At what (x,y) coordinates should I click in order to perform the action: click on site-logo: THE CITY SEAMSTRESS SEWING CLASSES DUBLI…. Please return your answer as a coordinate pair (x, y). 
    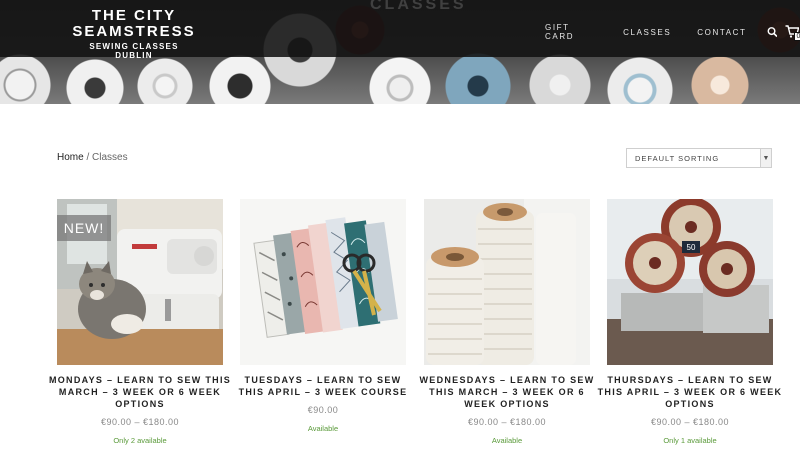
    Looking at the image, I should click on (134, 34).